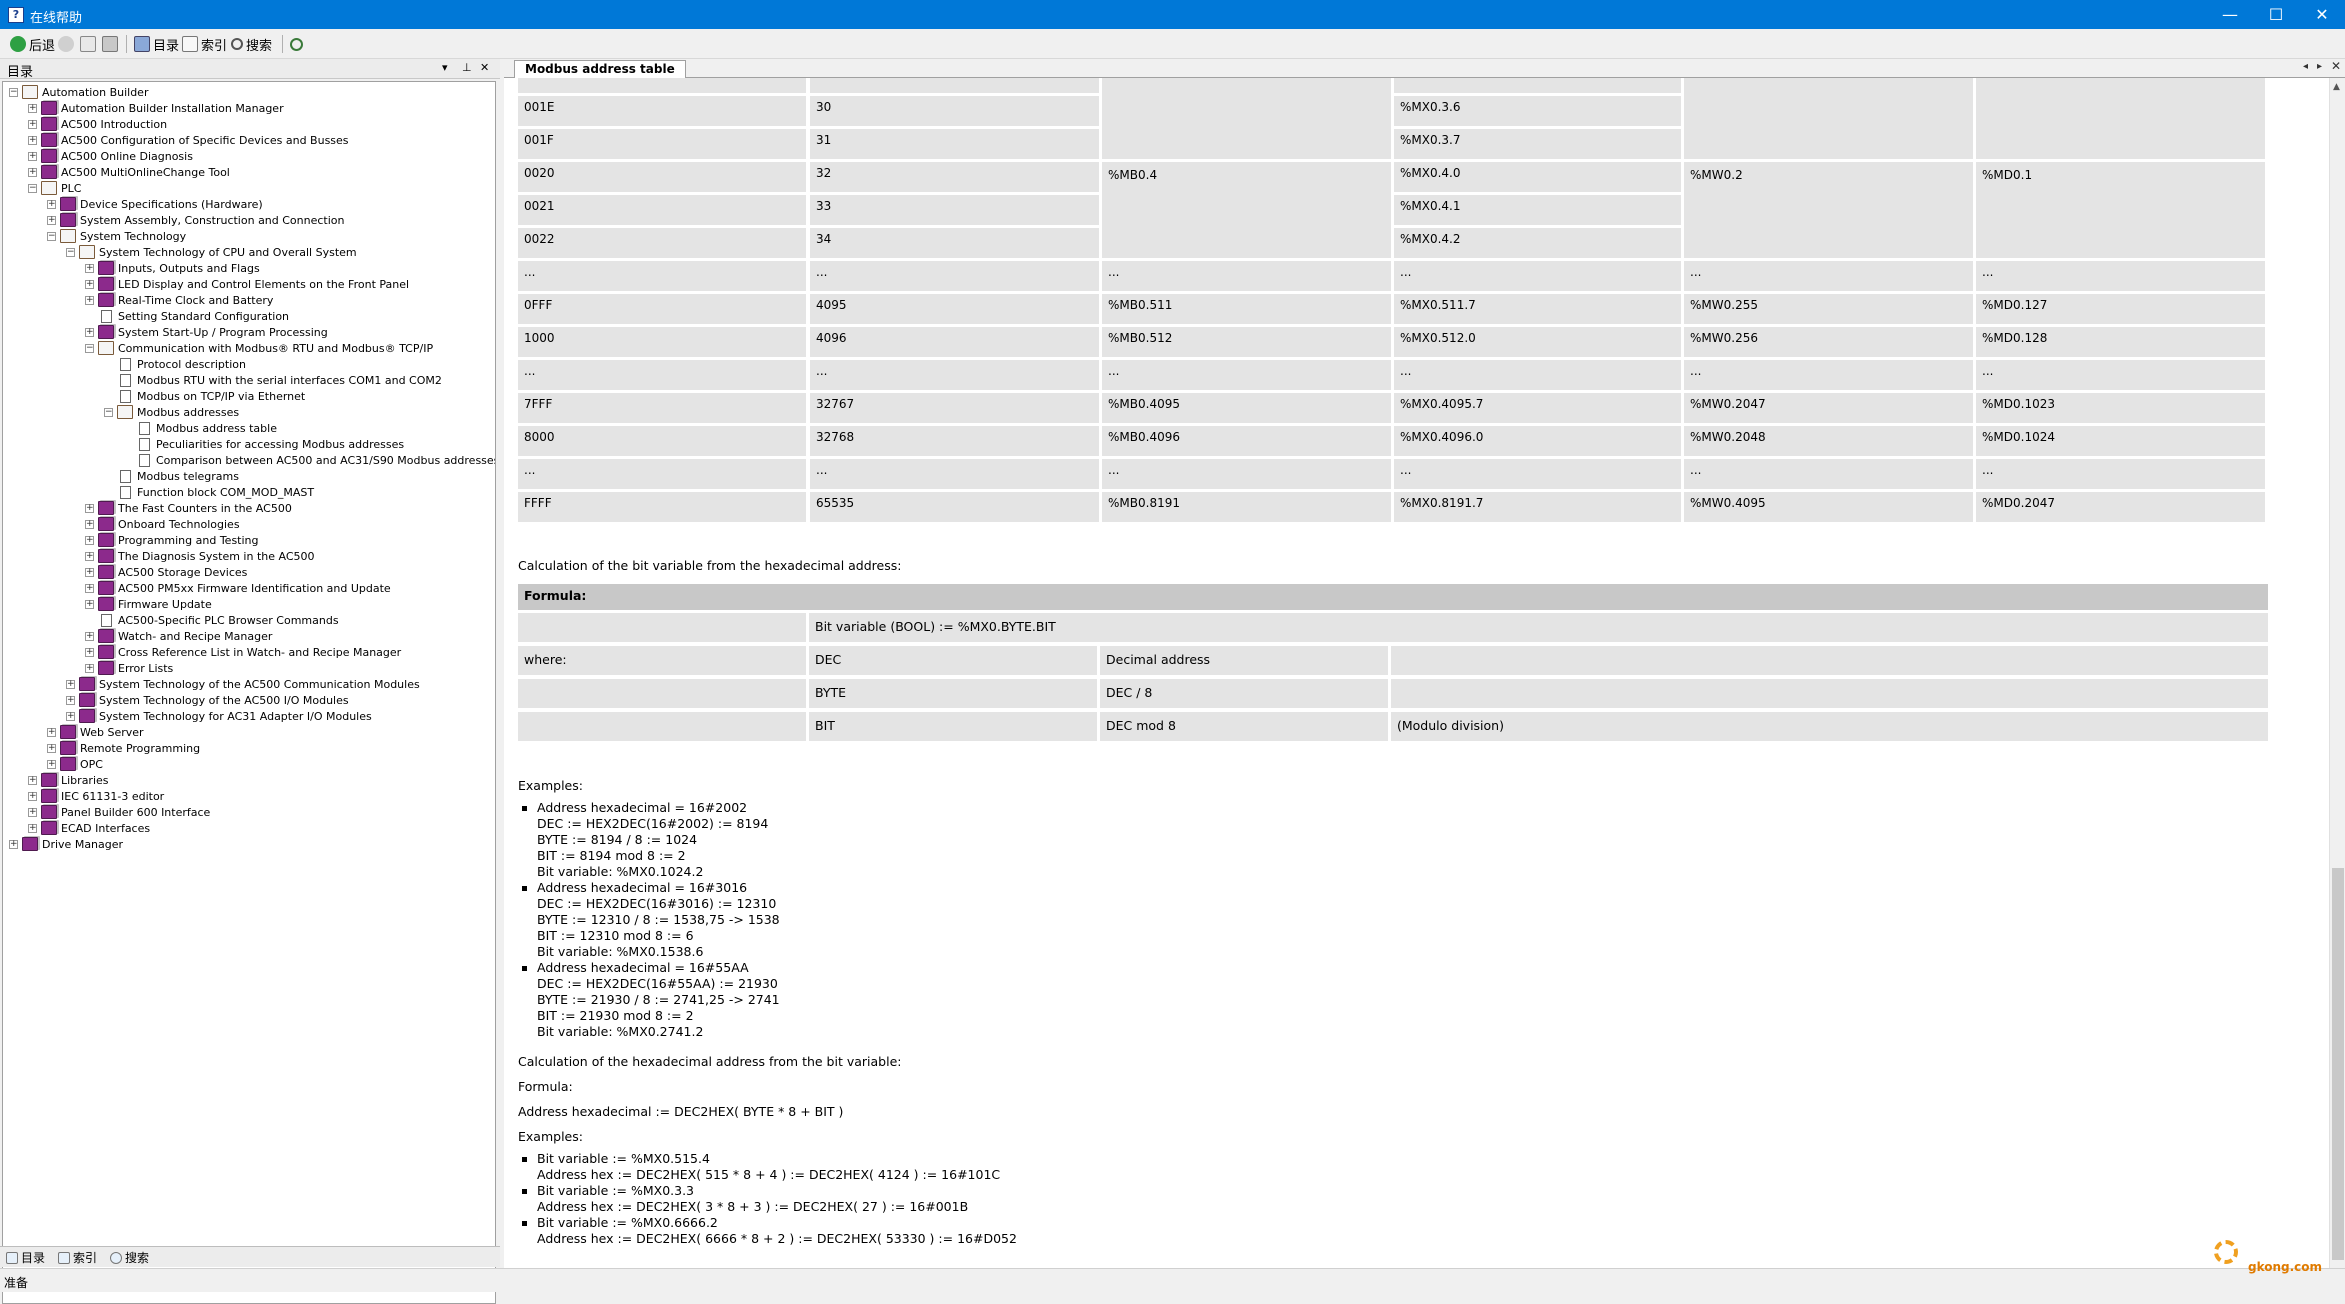  What do you see at coordinates (129, 668) in the screenshot?
I see `tree-node: + Error Lists` at bounding box center [129, 668].